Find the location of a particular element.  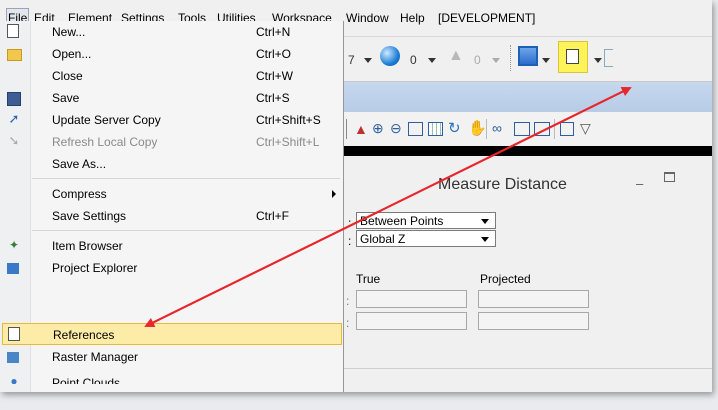

project-explorer-icon is located at coordinates (13, 268).